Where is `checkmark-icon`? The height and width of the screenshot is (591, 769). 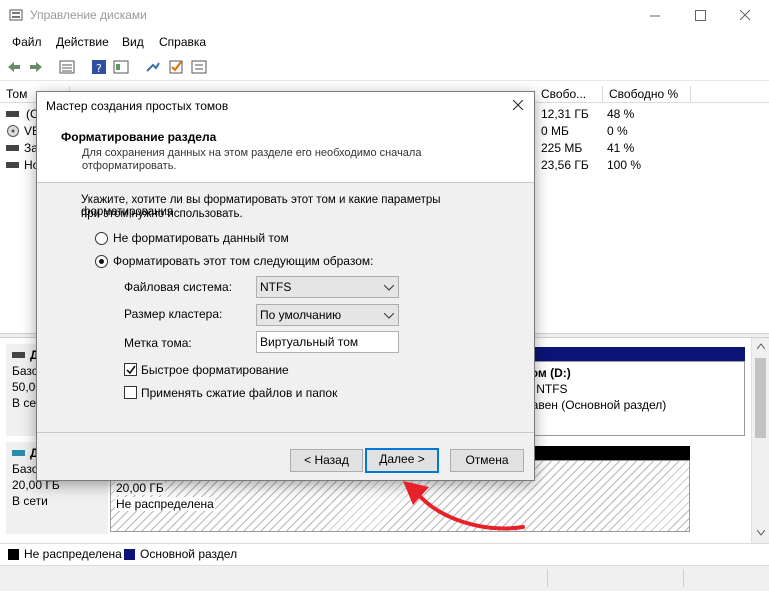 checkmark-icon is located at coordinates (131, 370).